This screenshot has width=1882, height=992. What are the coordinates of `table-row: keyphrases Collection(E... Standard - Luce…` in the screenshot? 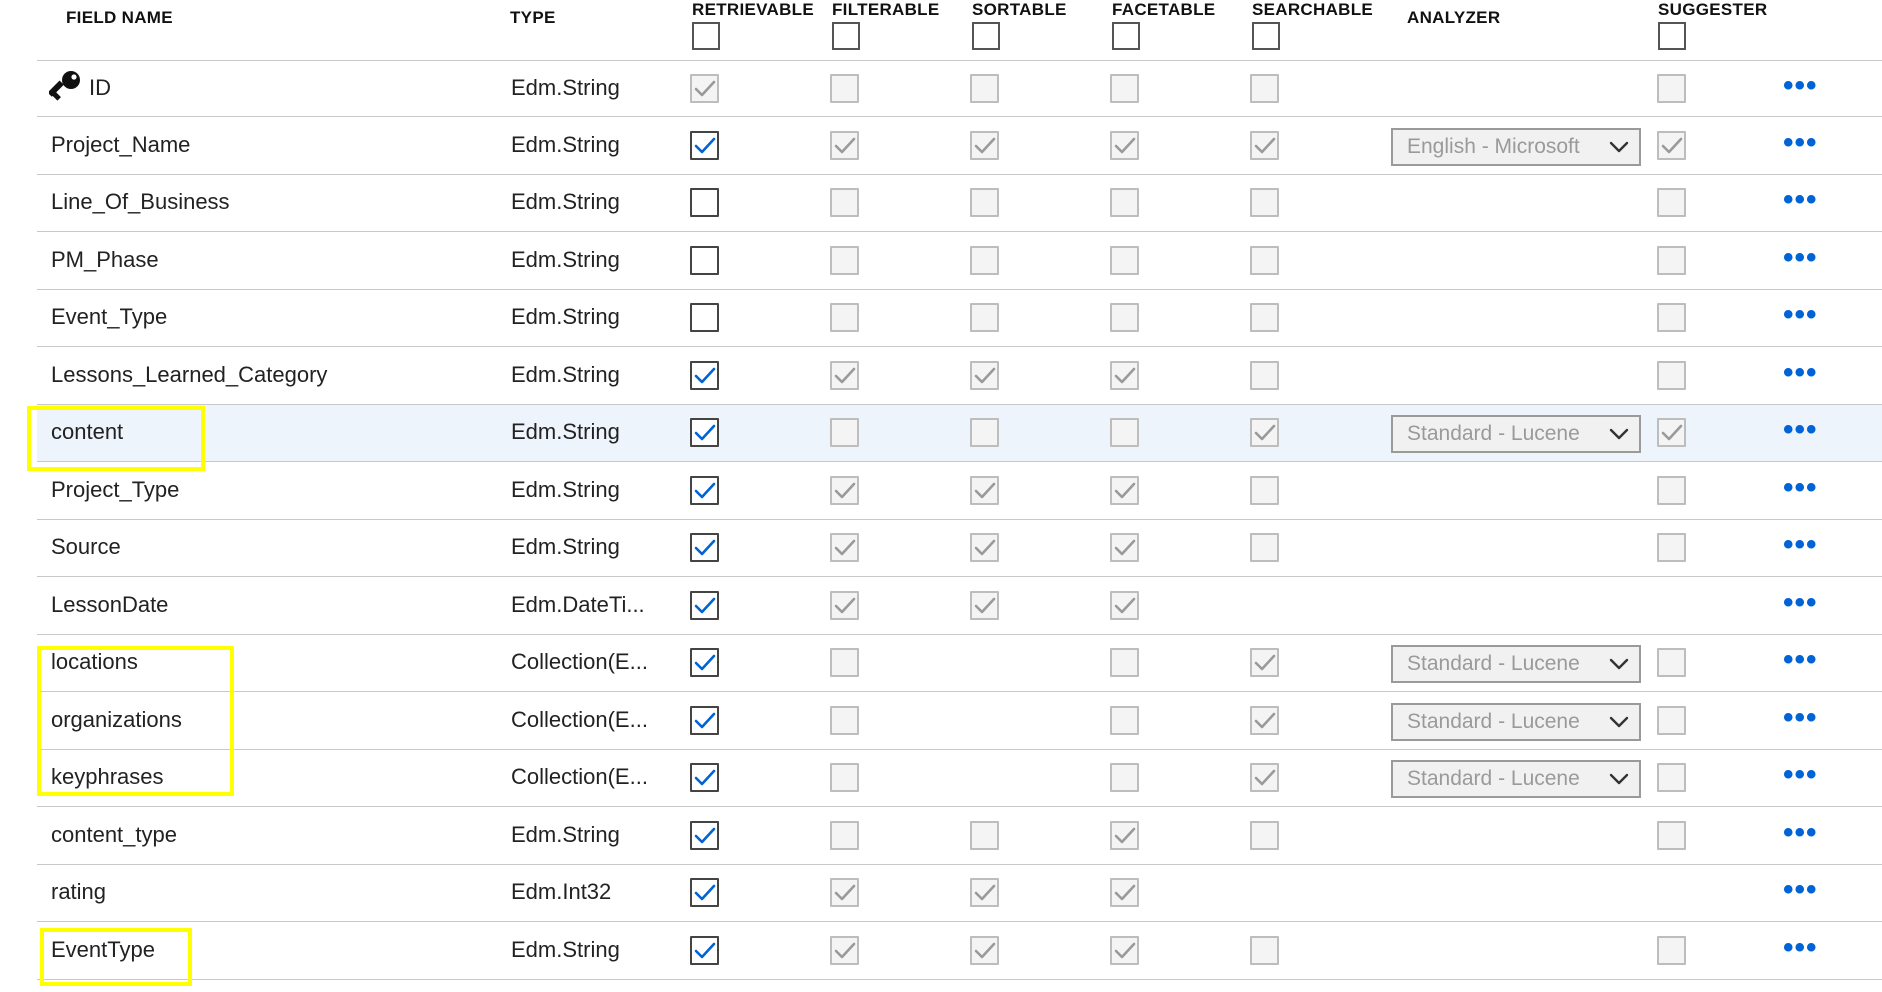 It's located at (959, 778).